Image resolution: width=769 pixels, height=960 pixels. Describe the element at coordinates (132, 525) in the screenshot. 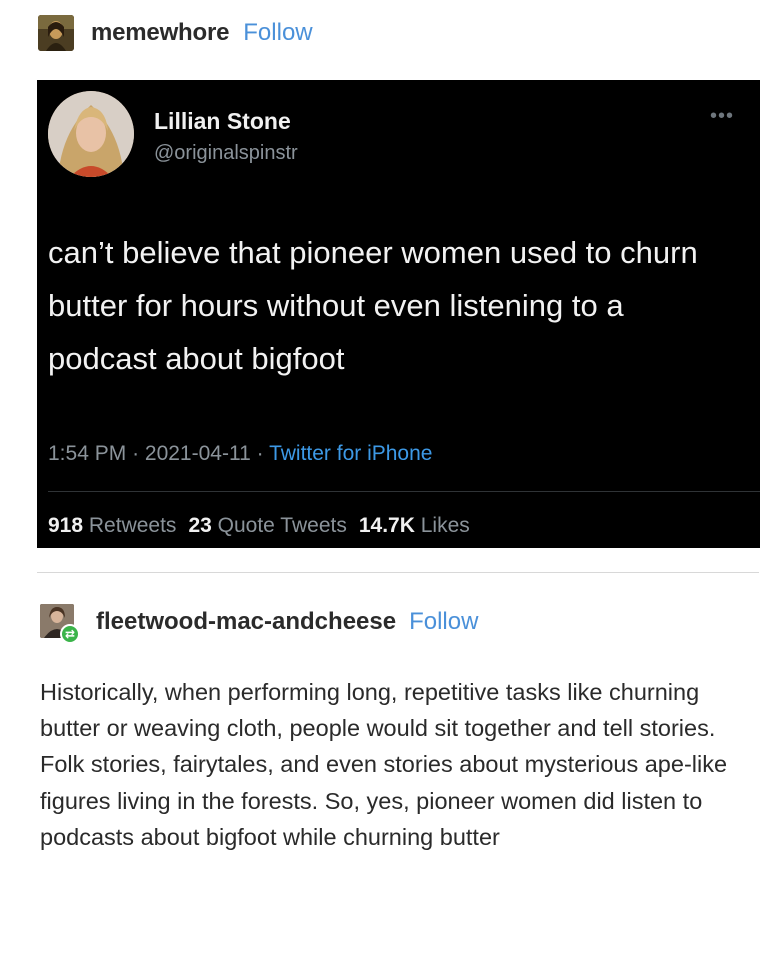

I see `retweets-label: Retweets` at that location.